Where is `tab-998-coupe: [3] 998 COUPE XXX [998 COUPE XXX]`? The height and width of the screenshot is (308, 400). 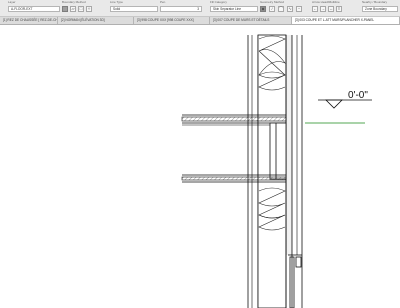
tab-998-coupe: [3] 998 COUPE XXX [998 COUPE XXX] is located at coordinates (172, 20).